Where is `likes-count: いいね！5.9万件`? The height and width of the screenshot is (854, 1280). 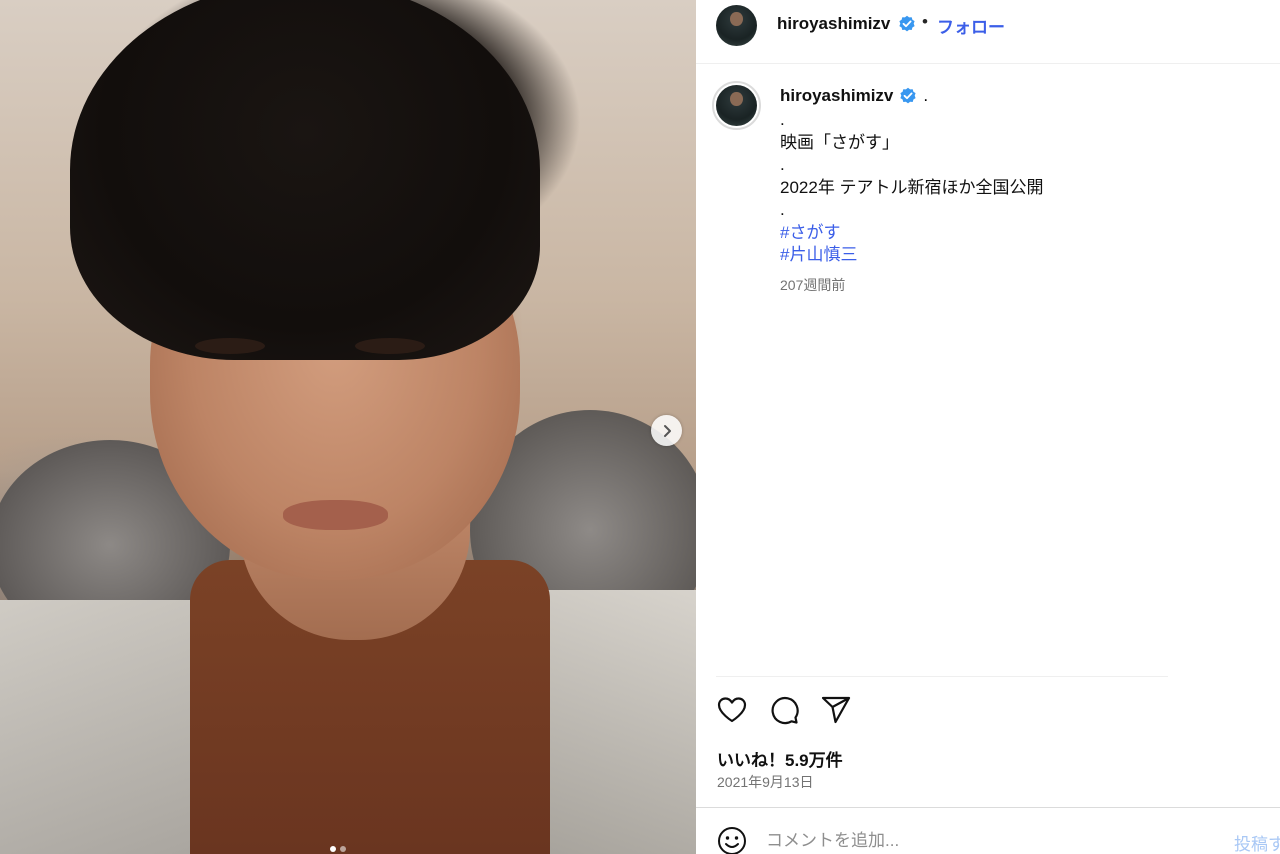 likes-count: いいね！5.9万件 is located at coordinates (780, 758).